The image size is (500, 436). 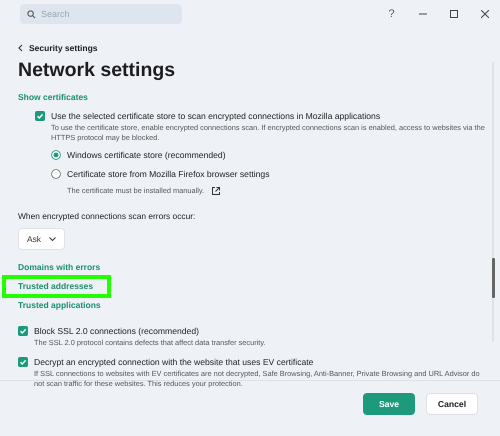 What do you see at coordinates (216, 191) in the screenshot?
I see `external-link-icon` at bounding box center [216, 191].